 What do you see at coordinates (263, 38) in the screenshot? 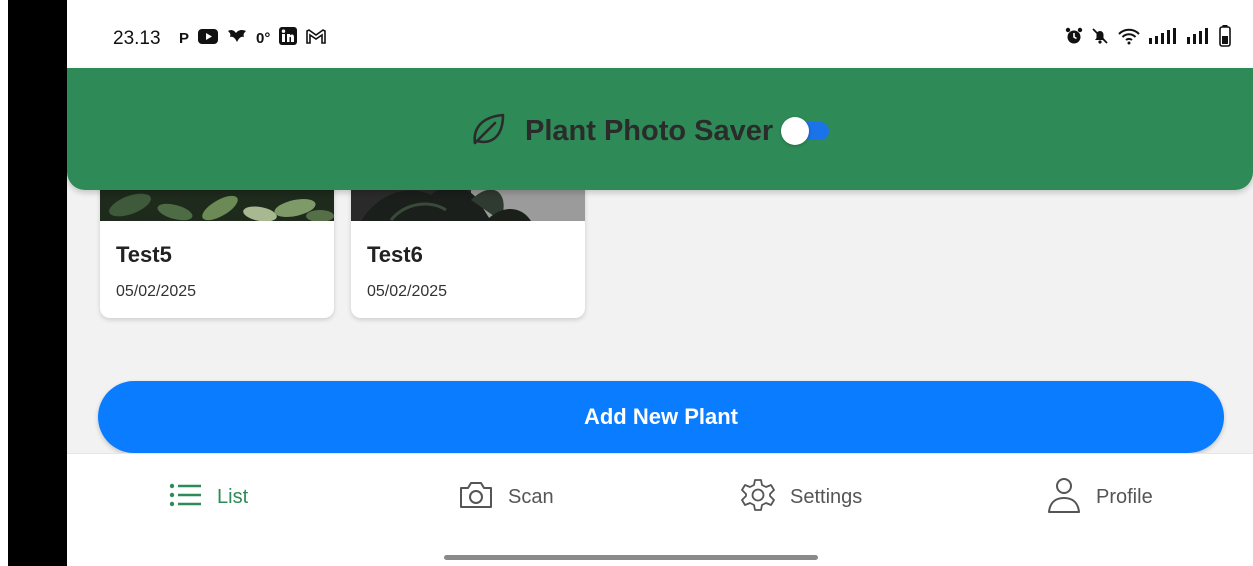
I see `temperature-text: 0°` at bounding box center [263, 38].